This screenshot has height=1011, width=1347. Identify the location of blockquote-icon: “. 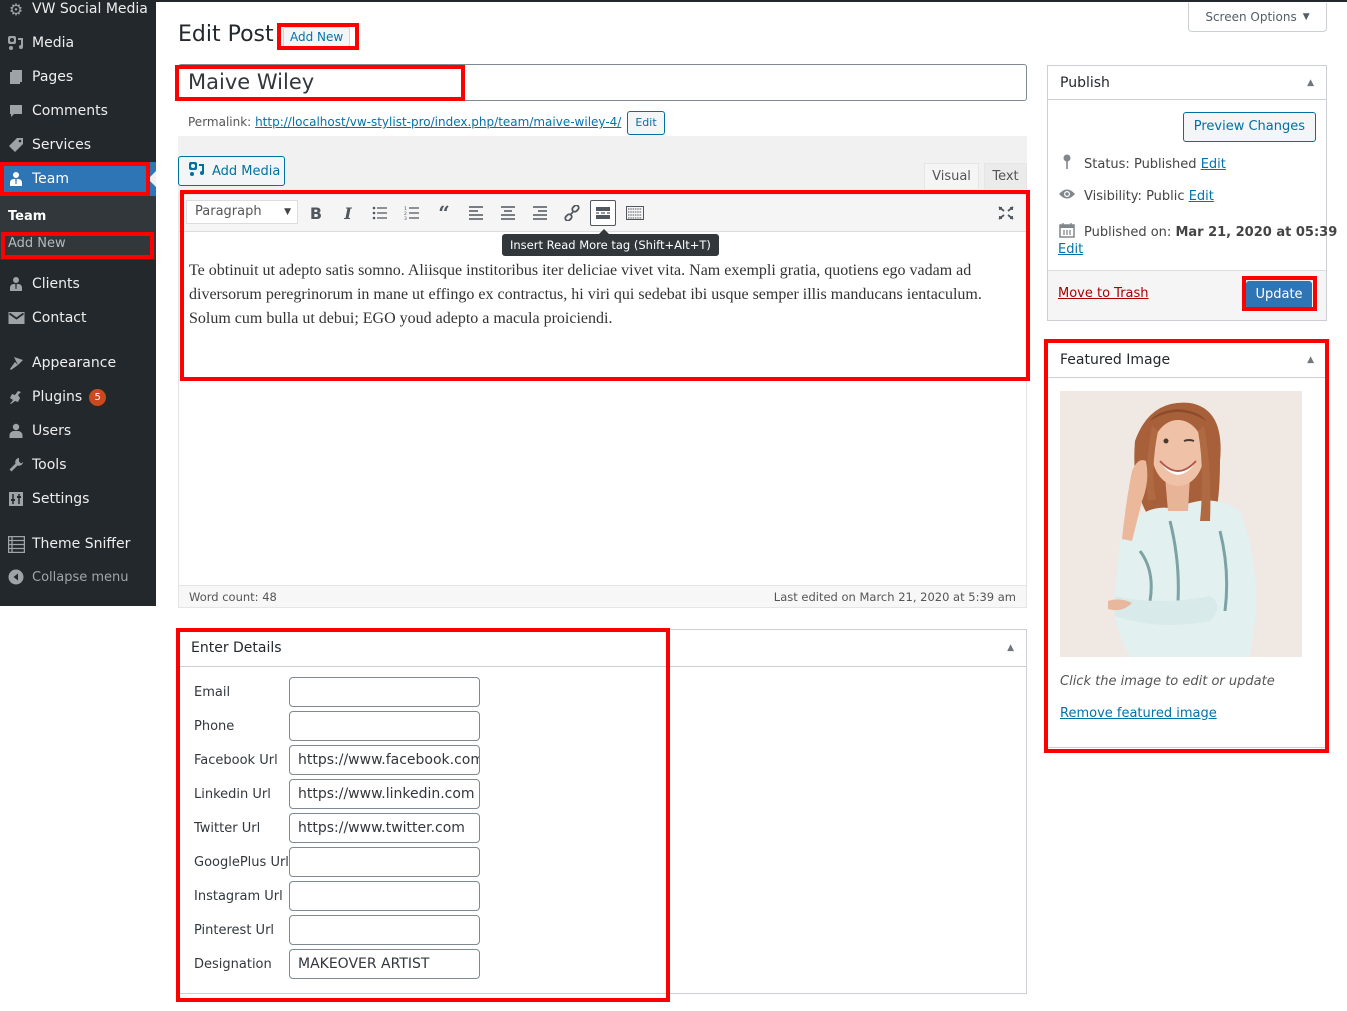
(444, 213).